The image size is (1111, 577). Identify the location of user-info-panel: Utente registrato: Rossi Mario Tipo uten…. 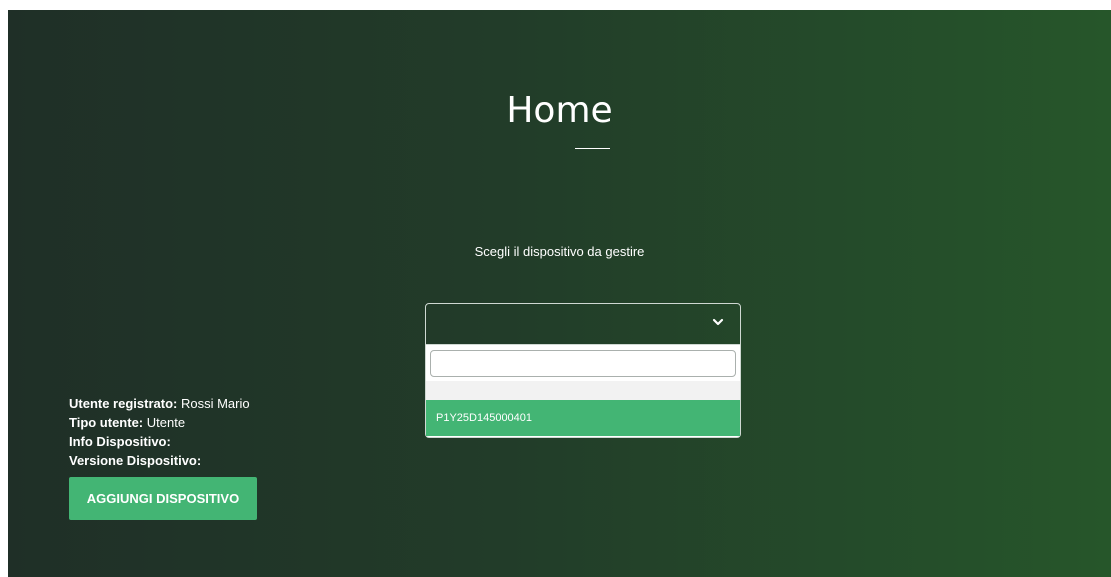
(159, 432).